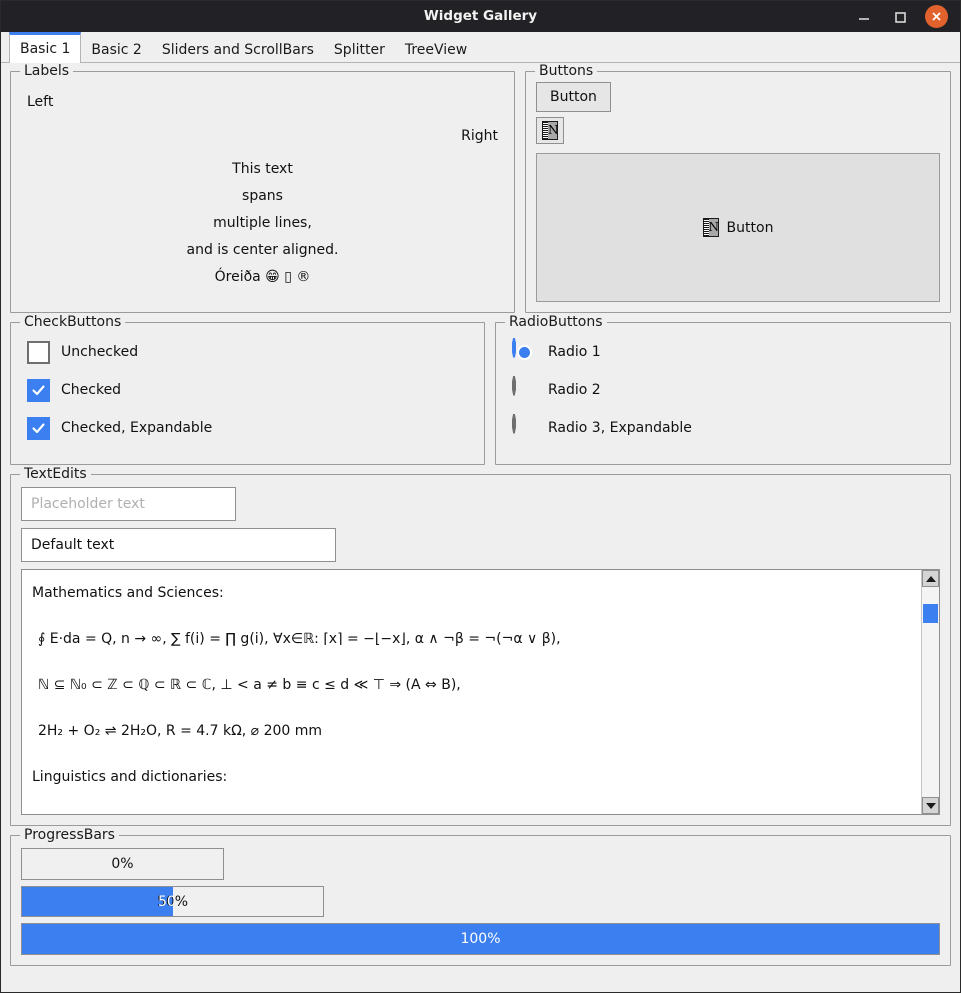  What do you see at coordinates (262, 223) in the screenshot?
I see `label-center-line: multiple lines,` at bounding box center [262, 223].